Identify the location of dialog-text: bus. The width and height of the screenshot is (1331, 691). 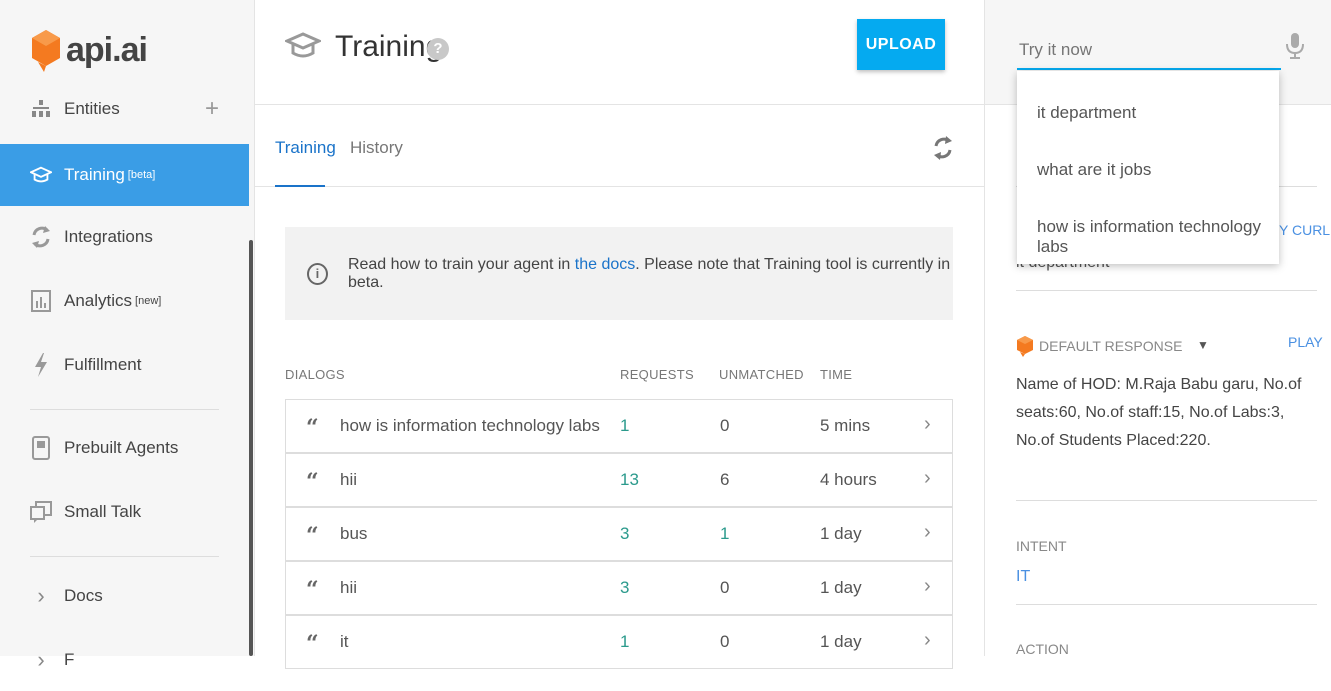
(354, 533).